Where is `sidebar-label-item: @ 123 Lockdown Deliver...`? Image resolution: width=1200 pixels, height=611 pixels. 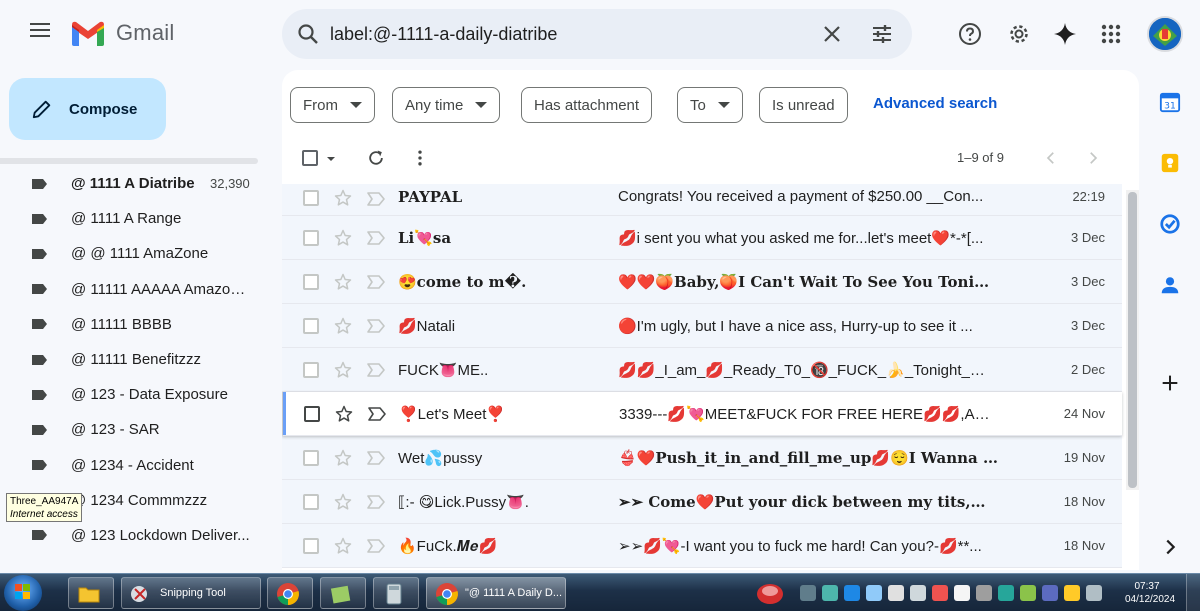
sidebar-label-item: @ 123 Lockdown Deliver... is located at coordinates (131, 535).